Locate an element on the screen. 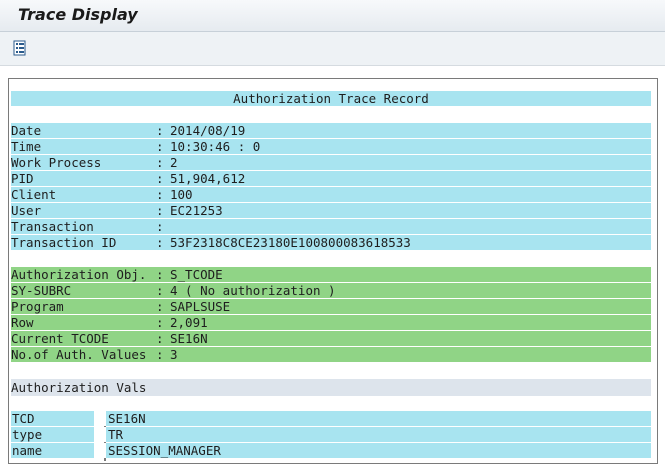  field-pid: PID:51,904,612 is located at coordinates (331, 178).